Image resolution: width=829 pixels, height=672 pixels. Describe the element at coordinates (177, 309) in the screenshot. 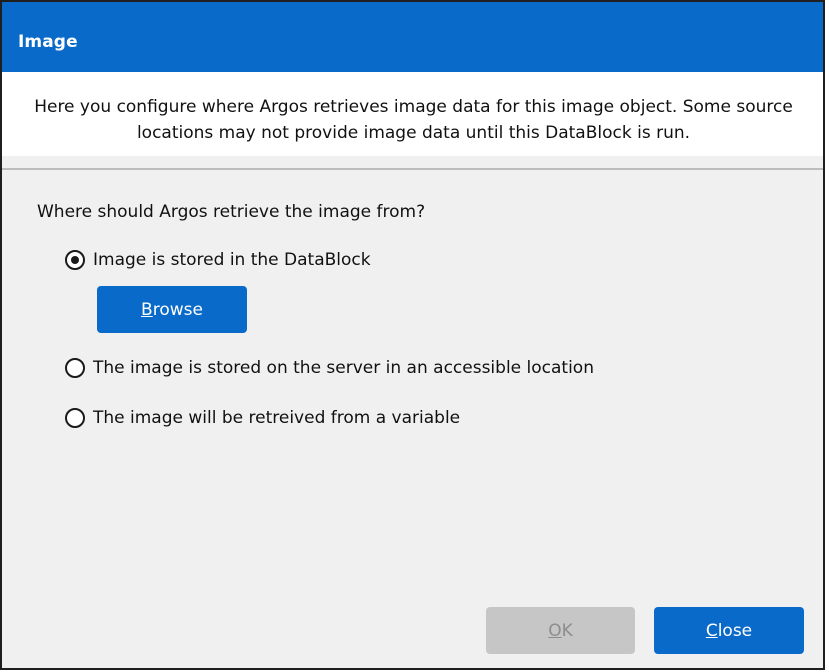

I see `browse-label: rowse` at that location.